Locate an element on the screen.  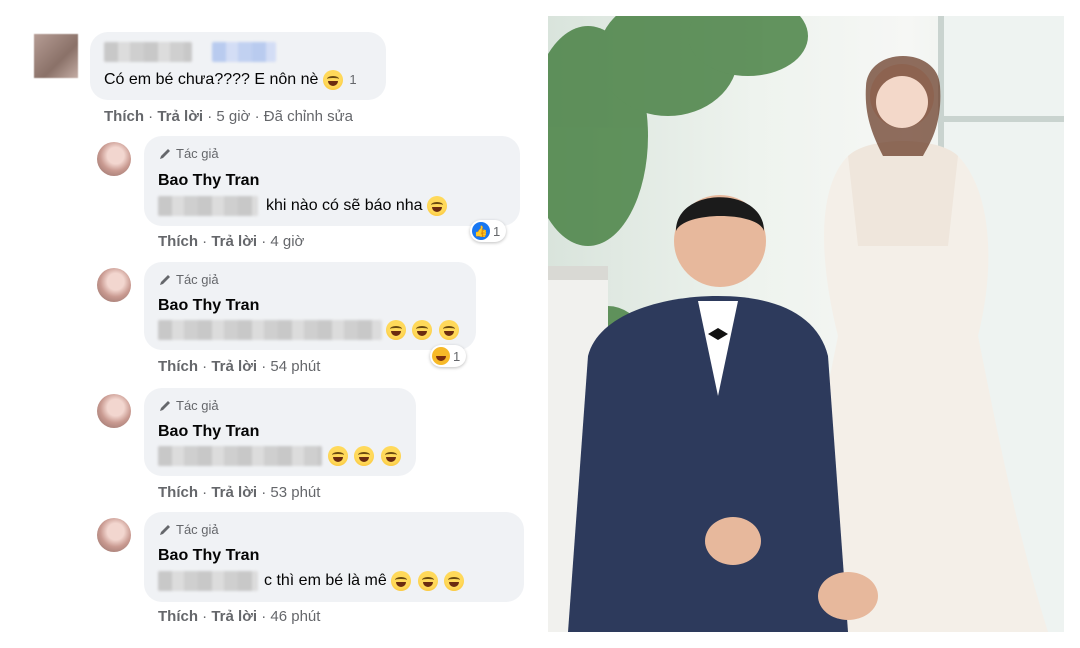
reply-actions: Thích · Trả lời · 54 phút is located at coordinates (239, 366).